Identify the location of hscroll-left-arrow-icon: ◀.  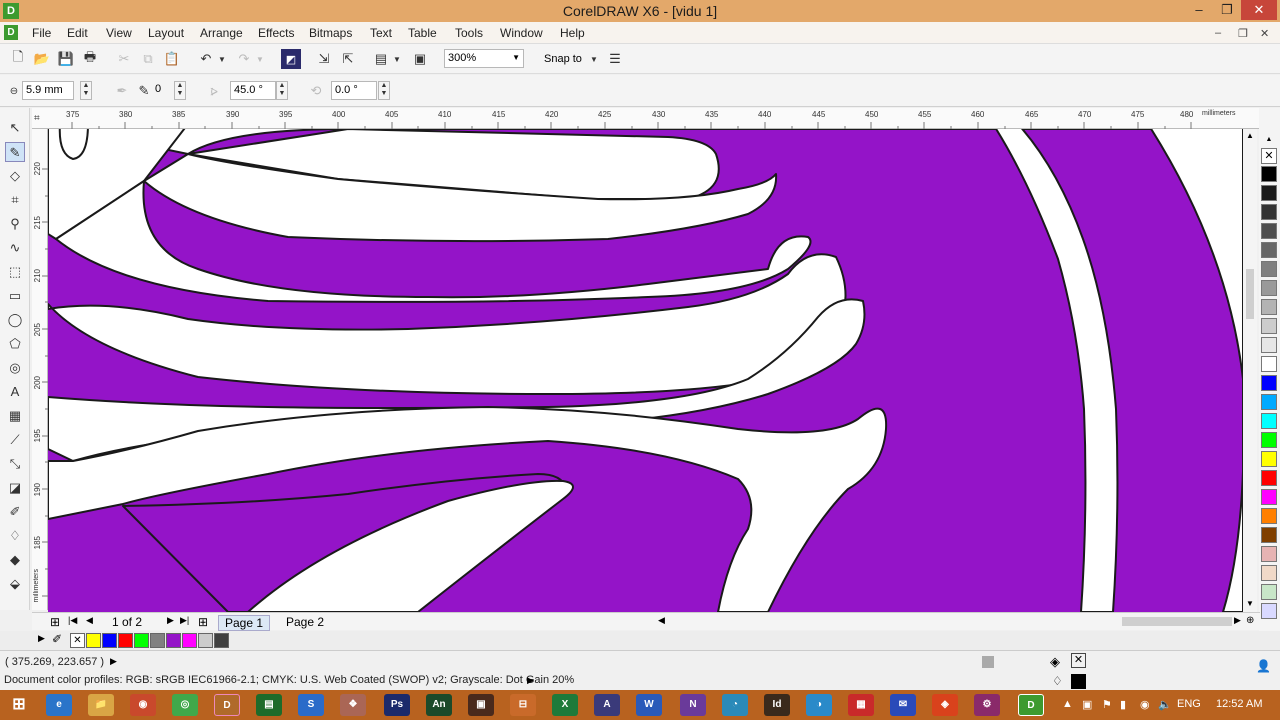
(661, 620).